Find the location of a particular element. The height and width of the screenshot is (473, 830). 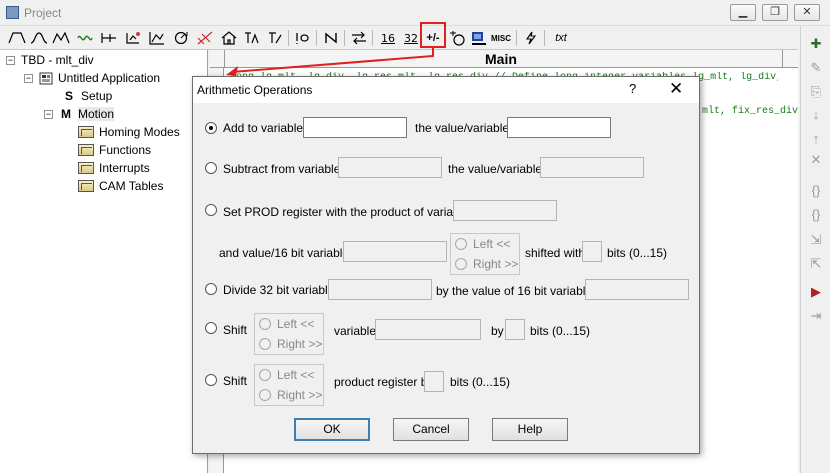

tree-node-functions: Functions is located at coordinates (114, 150).